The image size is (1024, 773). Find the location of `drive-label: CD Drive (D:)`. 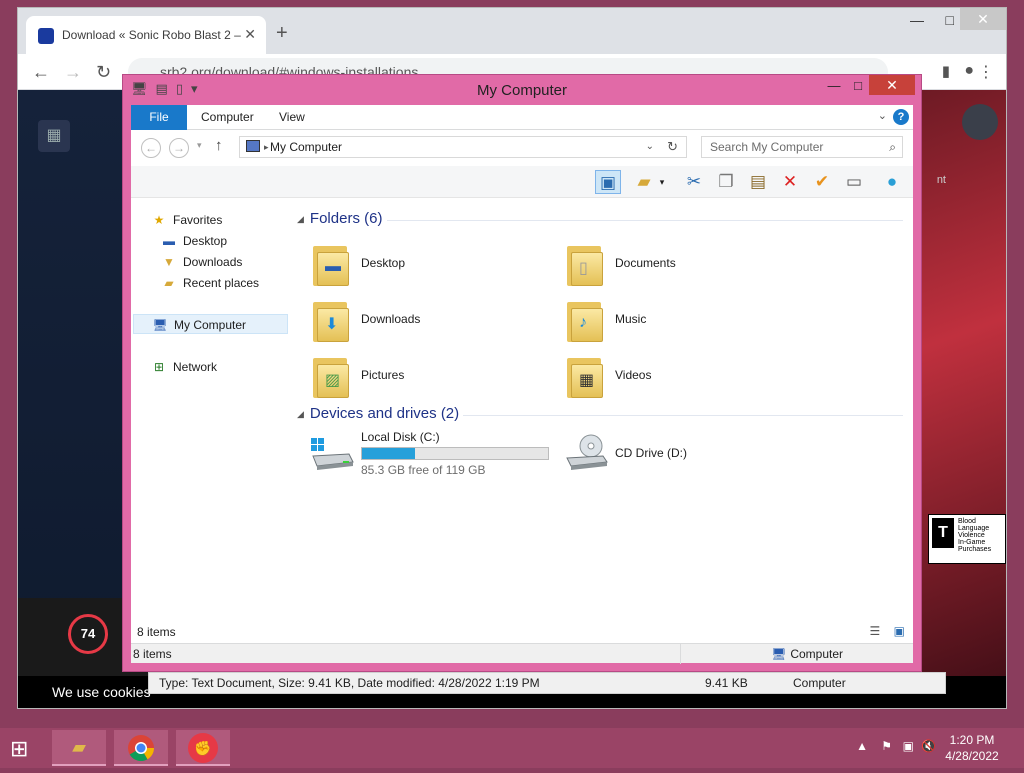

drive-label: CD Drive (D:) is located at coordinates (651, 453).